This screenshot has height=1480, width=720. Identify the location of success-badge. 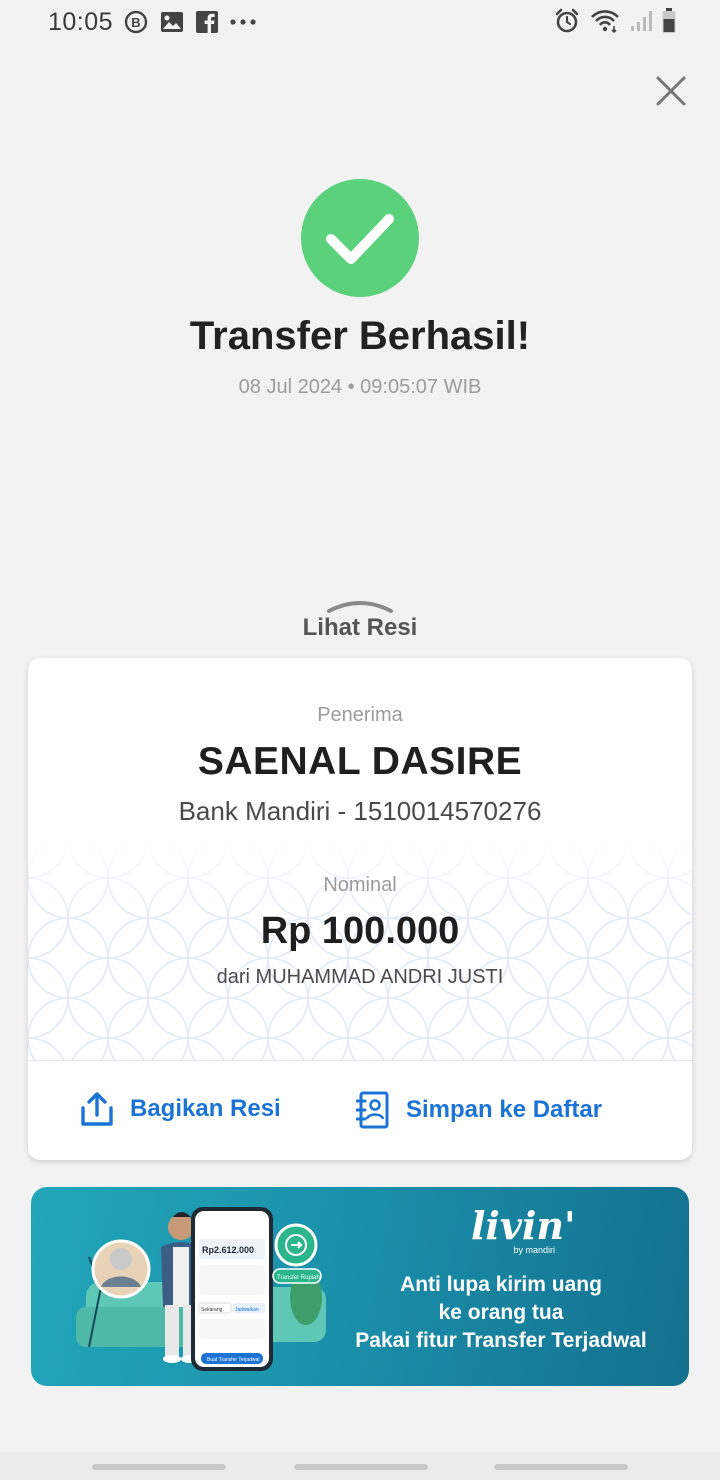
(360, 238).